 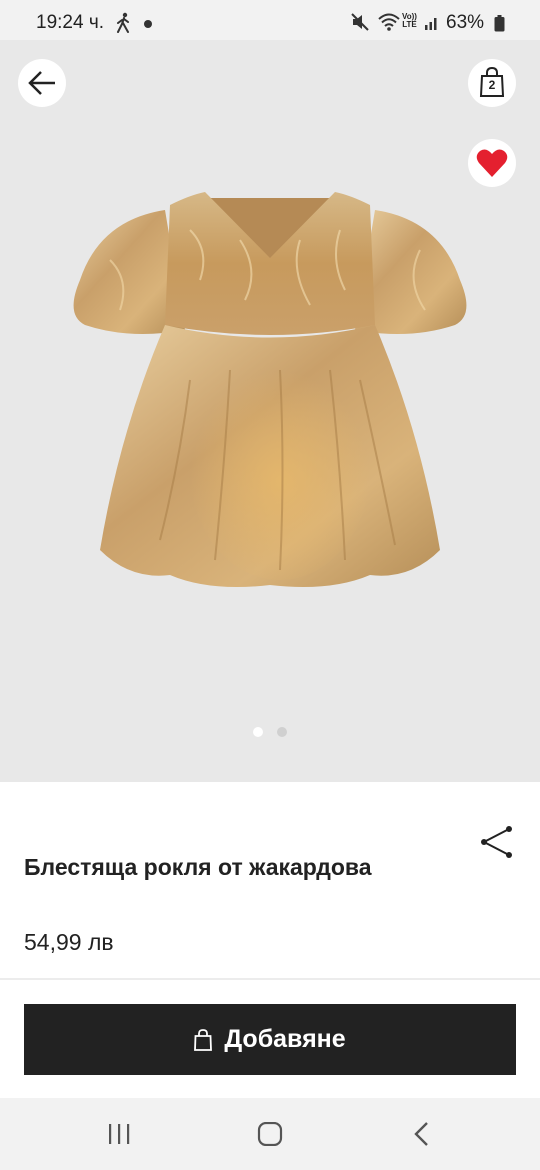 What do you see at coordinates (496, 842) in the screenshot?
I see `share-icon` at bounding box center [496, 842].